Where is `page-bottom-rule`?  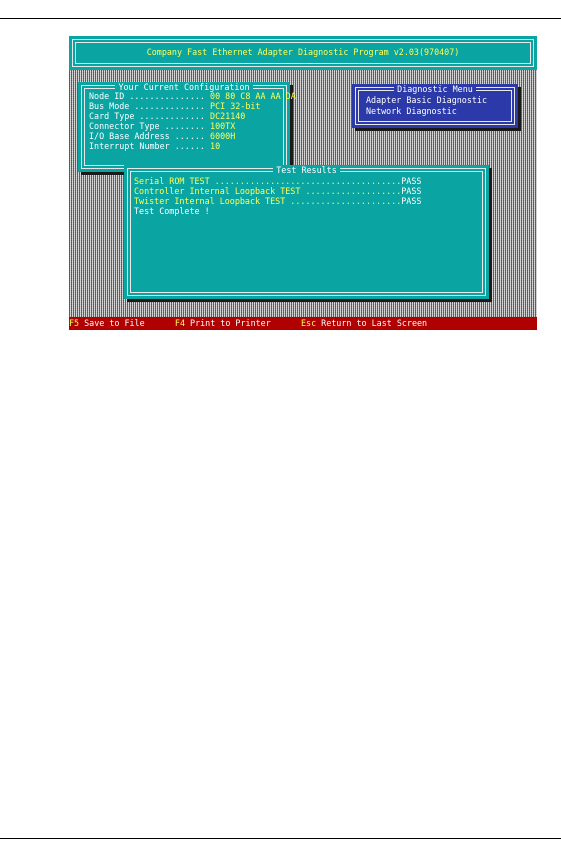 page-bottom-rule is located at coordinates (280, 838).